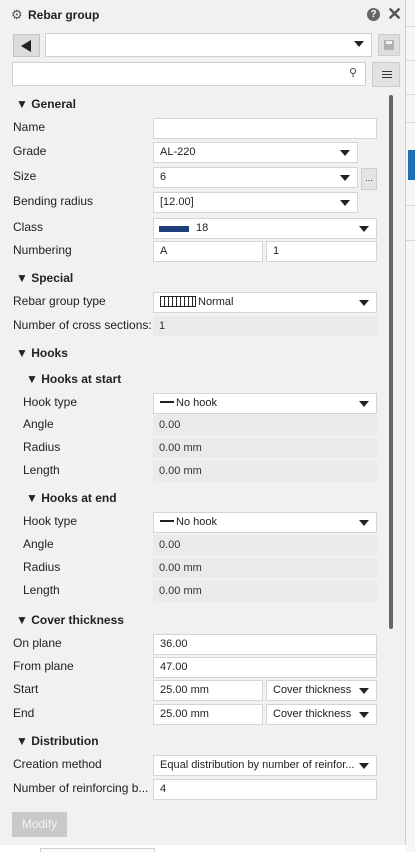  Describe the element at coordinates (26, 689) in the screenshot. I see `cover-start-label: Start` at that location.